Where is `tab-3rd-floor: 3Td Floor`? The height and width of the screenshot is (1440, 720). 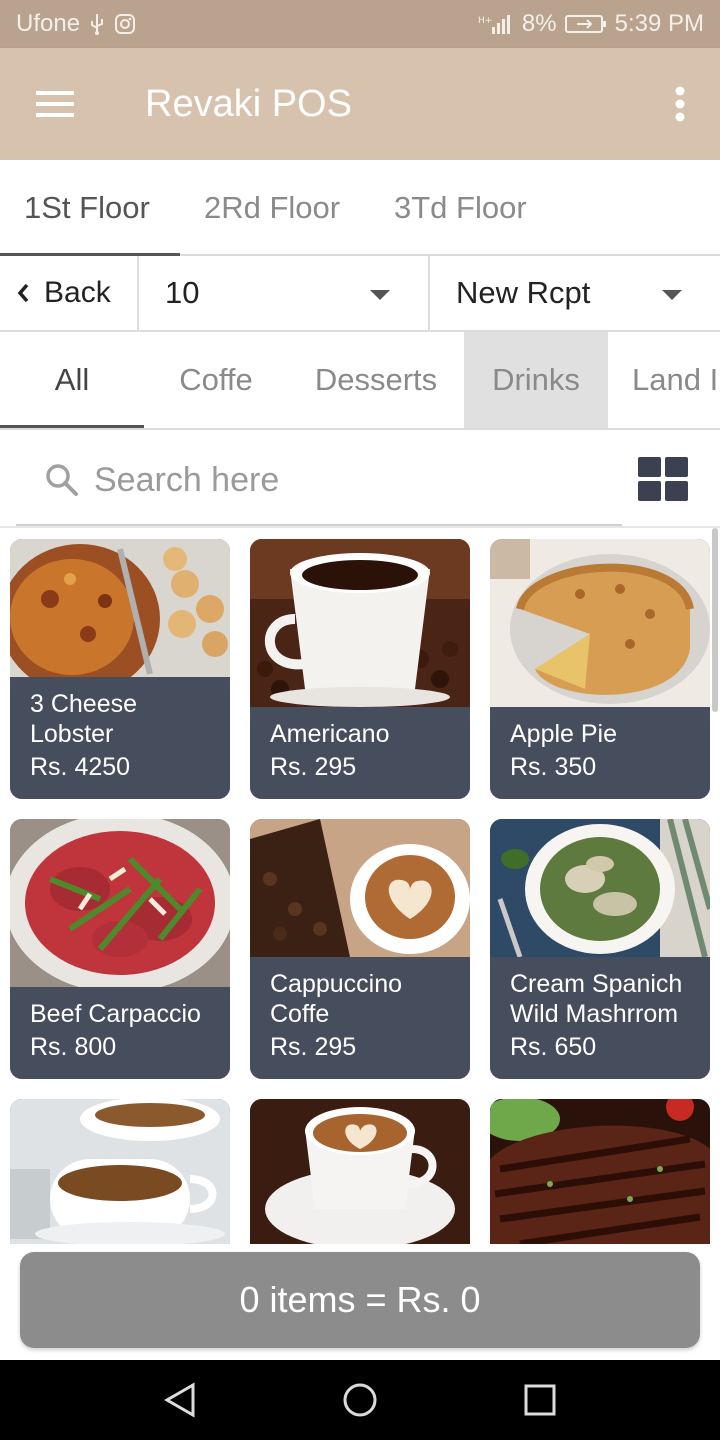
tab-3rd-floor: 3Td Floor is located at coordinates (465, 208).